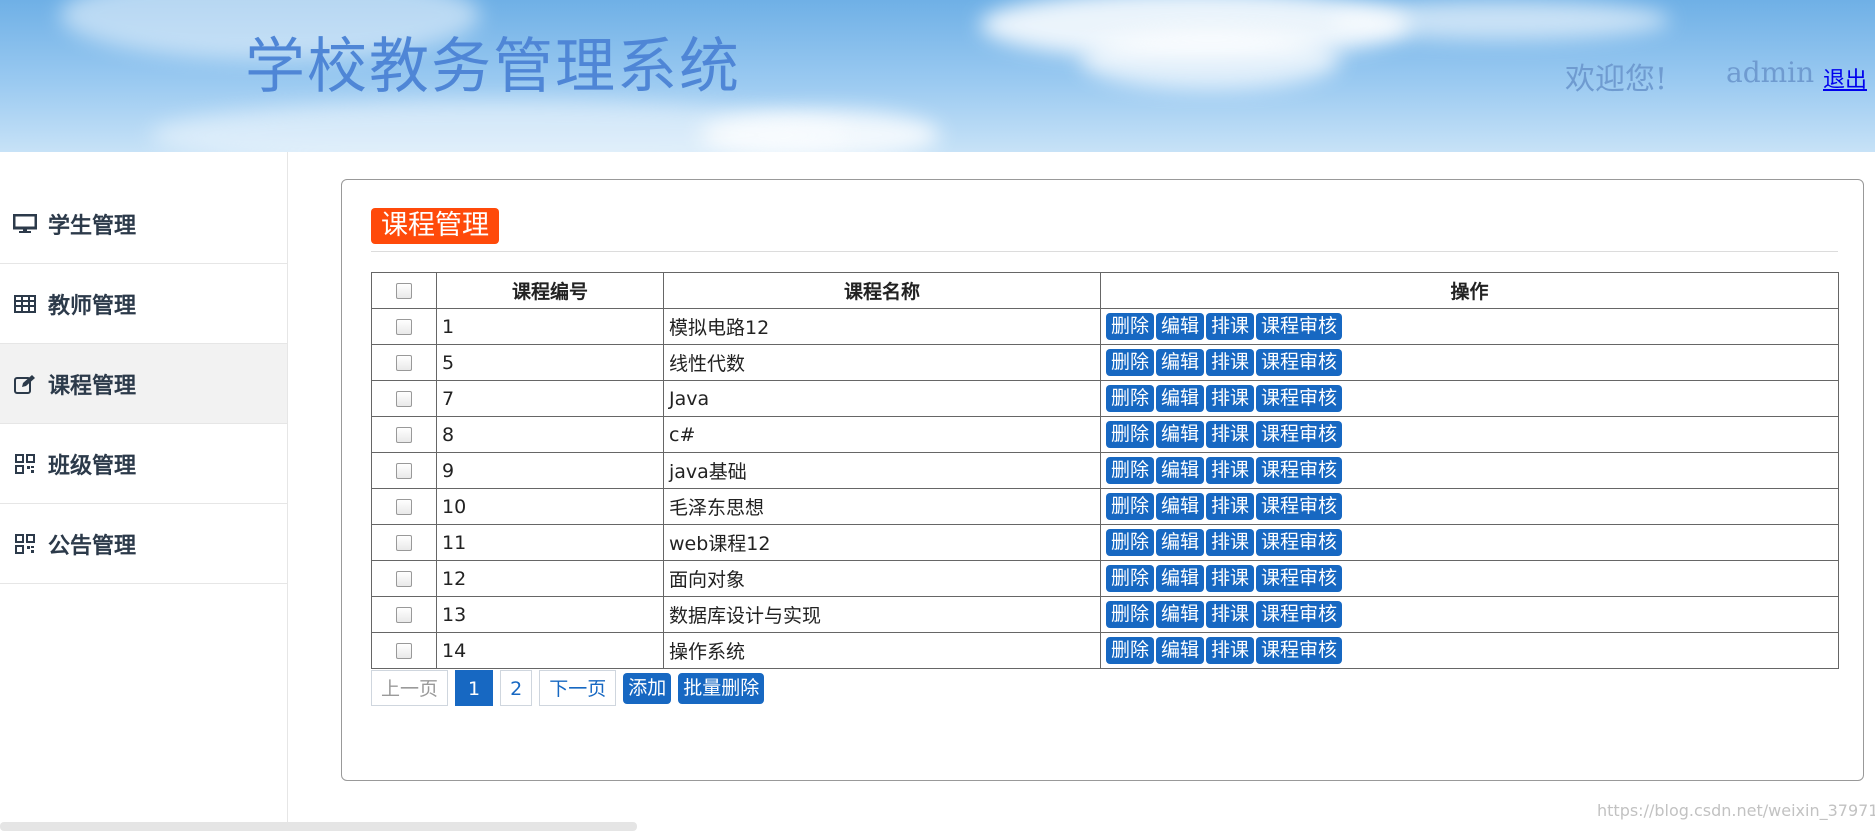 The width and height of the screenshot is (1875, 831). What do you see at coordinates (1104, 251) in the screenshot?
I see `divider` at bounding box center [1104, 251].